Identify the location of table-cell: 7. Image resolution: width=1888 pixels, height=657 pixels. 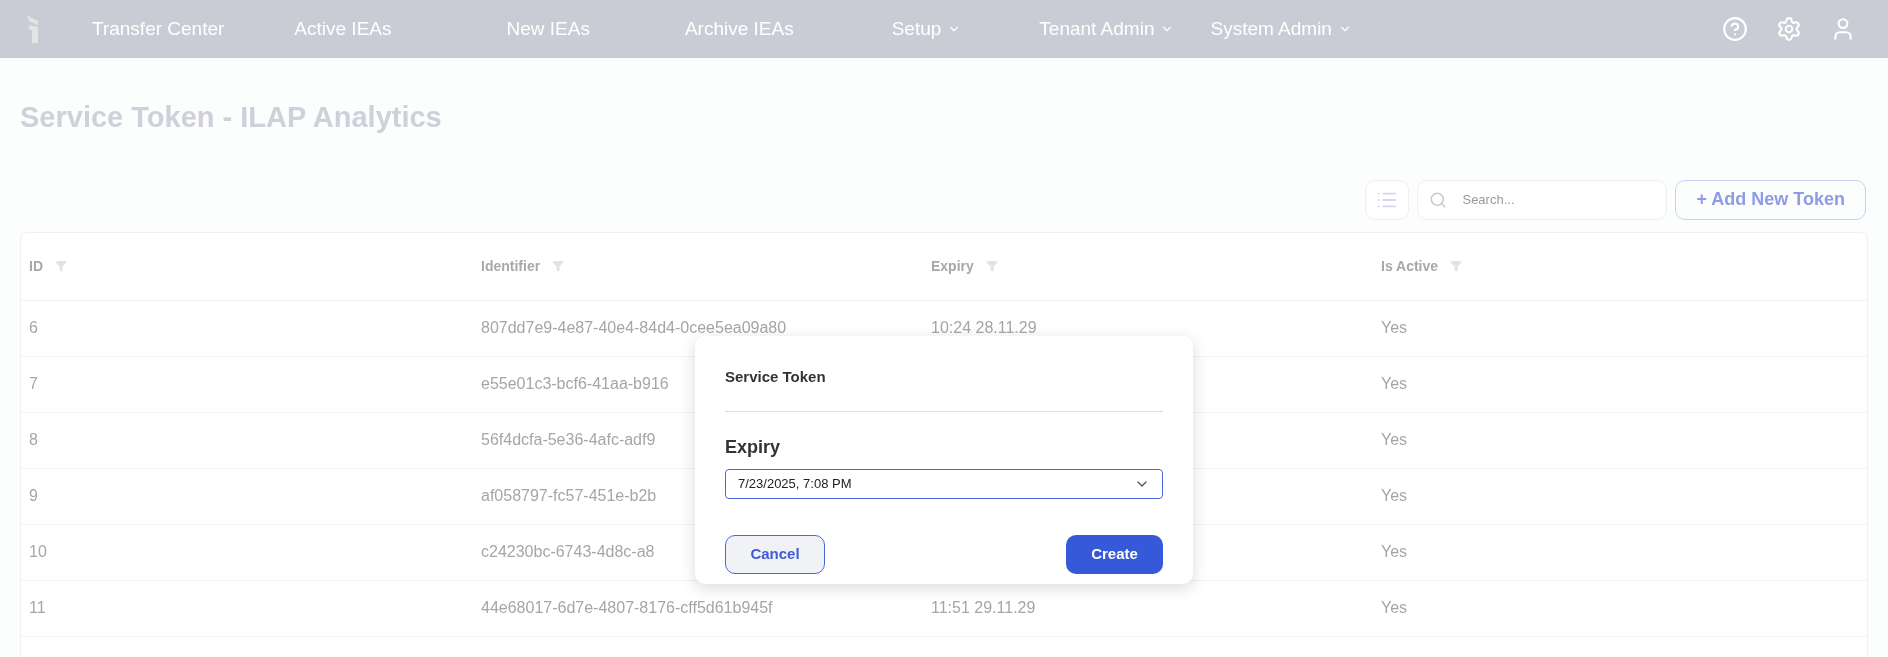
(33, 383).